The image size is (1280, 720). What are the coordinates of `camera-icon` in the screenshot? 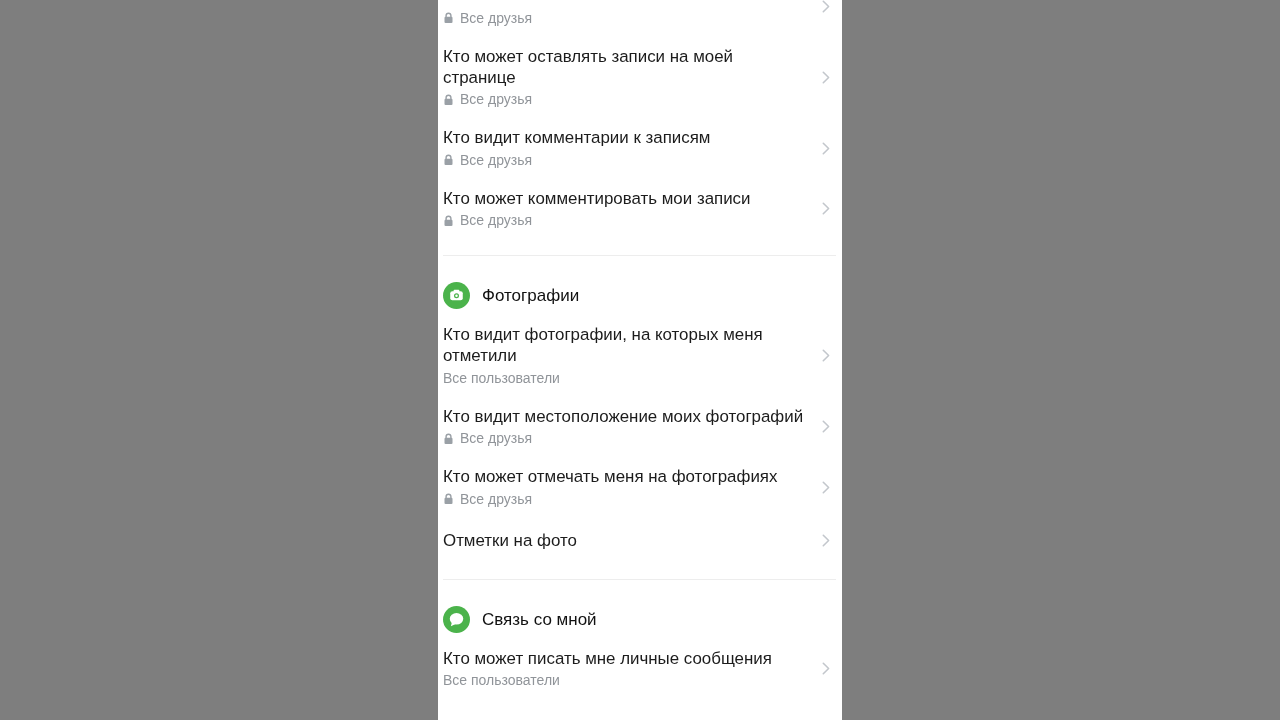 It's located at (456, 295).